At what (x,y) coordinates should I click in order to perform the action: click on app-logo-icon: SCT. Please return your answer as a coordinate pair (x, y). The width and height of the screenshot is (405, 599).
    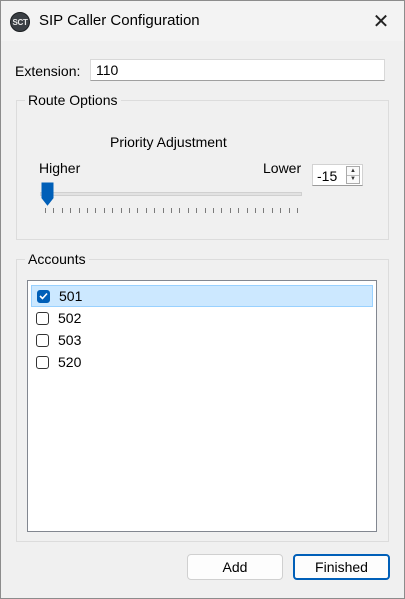
    Looking at the image, I should click on (20, 22).